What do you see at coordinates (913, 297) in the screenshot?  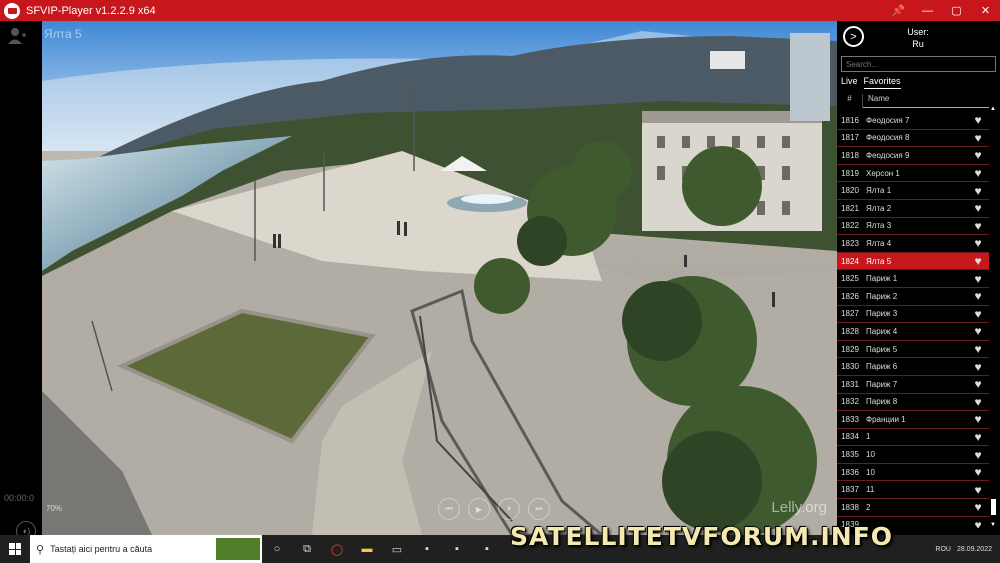 I see `channel-row: 1826 Париж 2 ♥` at bounding box center [913, 297].